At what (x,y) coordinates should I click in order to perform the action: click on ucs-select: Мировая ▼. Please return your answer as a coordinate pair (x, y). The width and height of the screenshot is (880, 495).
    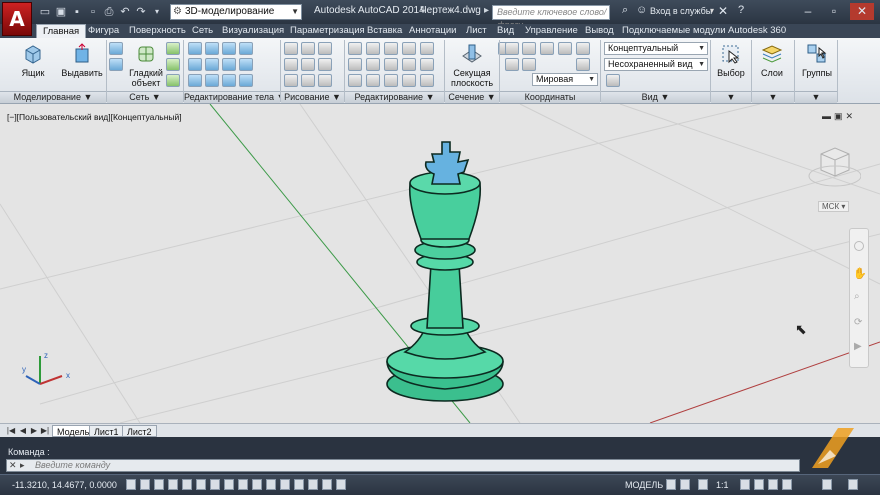
    Looking at the image, I should click on (565, 79).